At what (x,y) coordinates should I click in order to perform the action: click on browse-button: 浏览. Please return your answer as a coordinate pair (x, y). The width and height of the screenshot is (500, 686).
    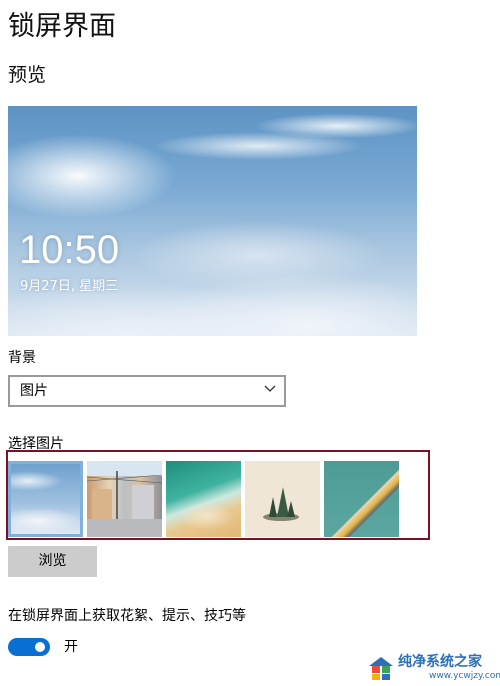
    Looking at the image, I should click on (52, 561).